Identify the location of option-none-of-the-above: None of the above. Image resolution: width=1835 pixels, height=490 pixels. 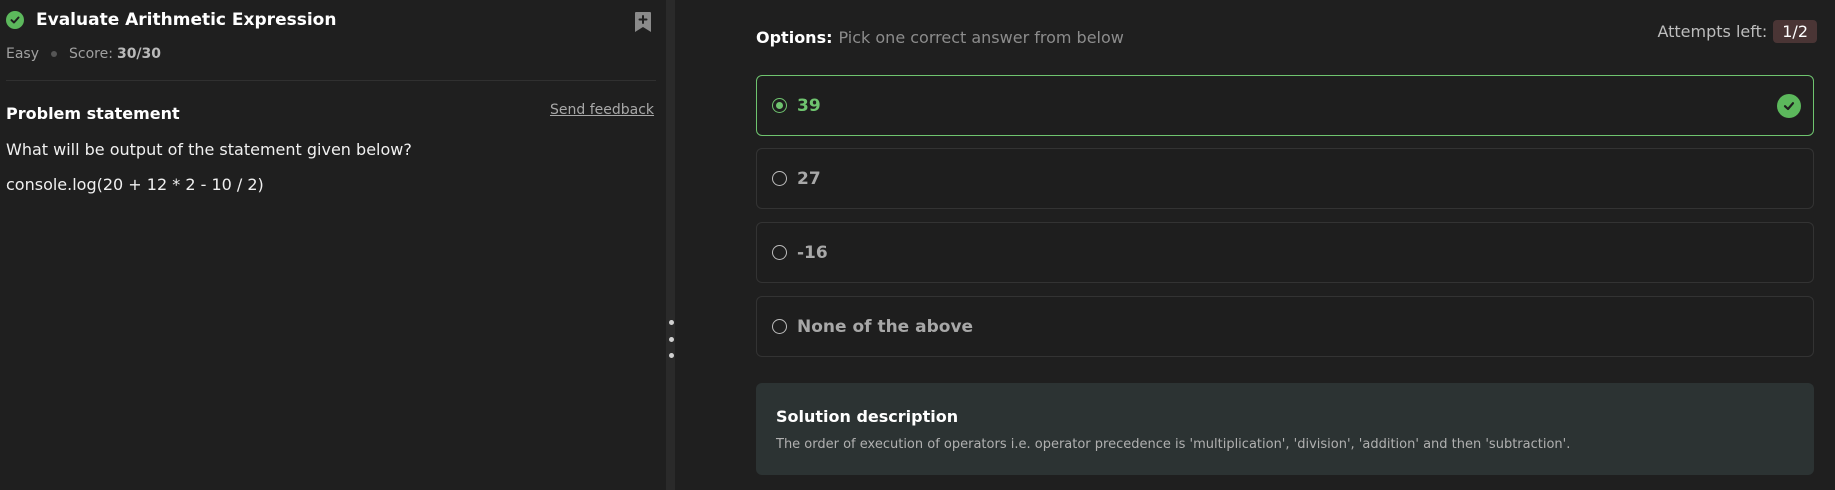
(1285, 326).